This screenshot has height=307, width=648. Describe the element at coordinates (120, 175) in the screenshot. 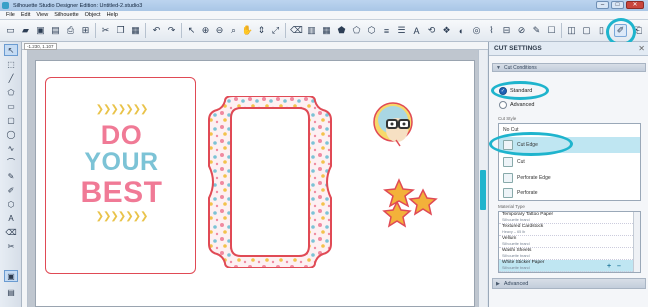

I see `quote-card: DO YOUR BEST ❯❯❯❯❯❯❯ ❯❯❯❯❯❯❯` at that location.